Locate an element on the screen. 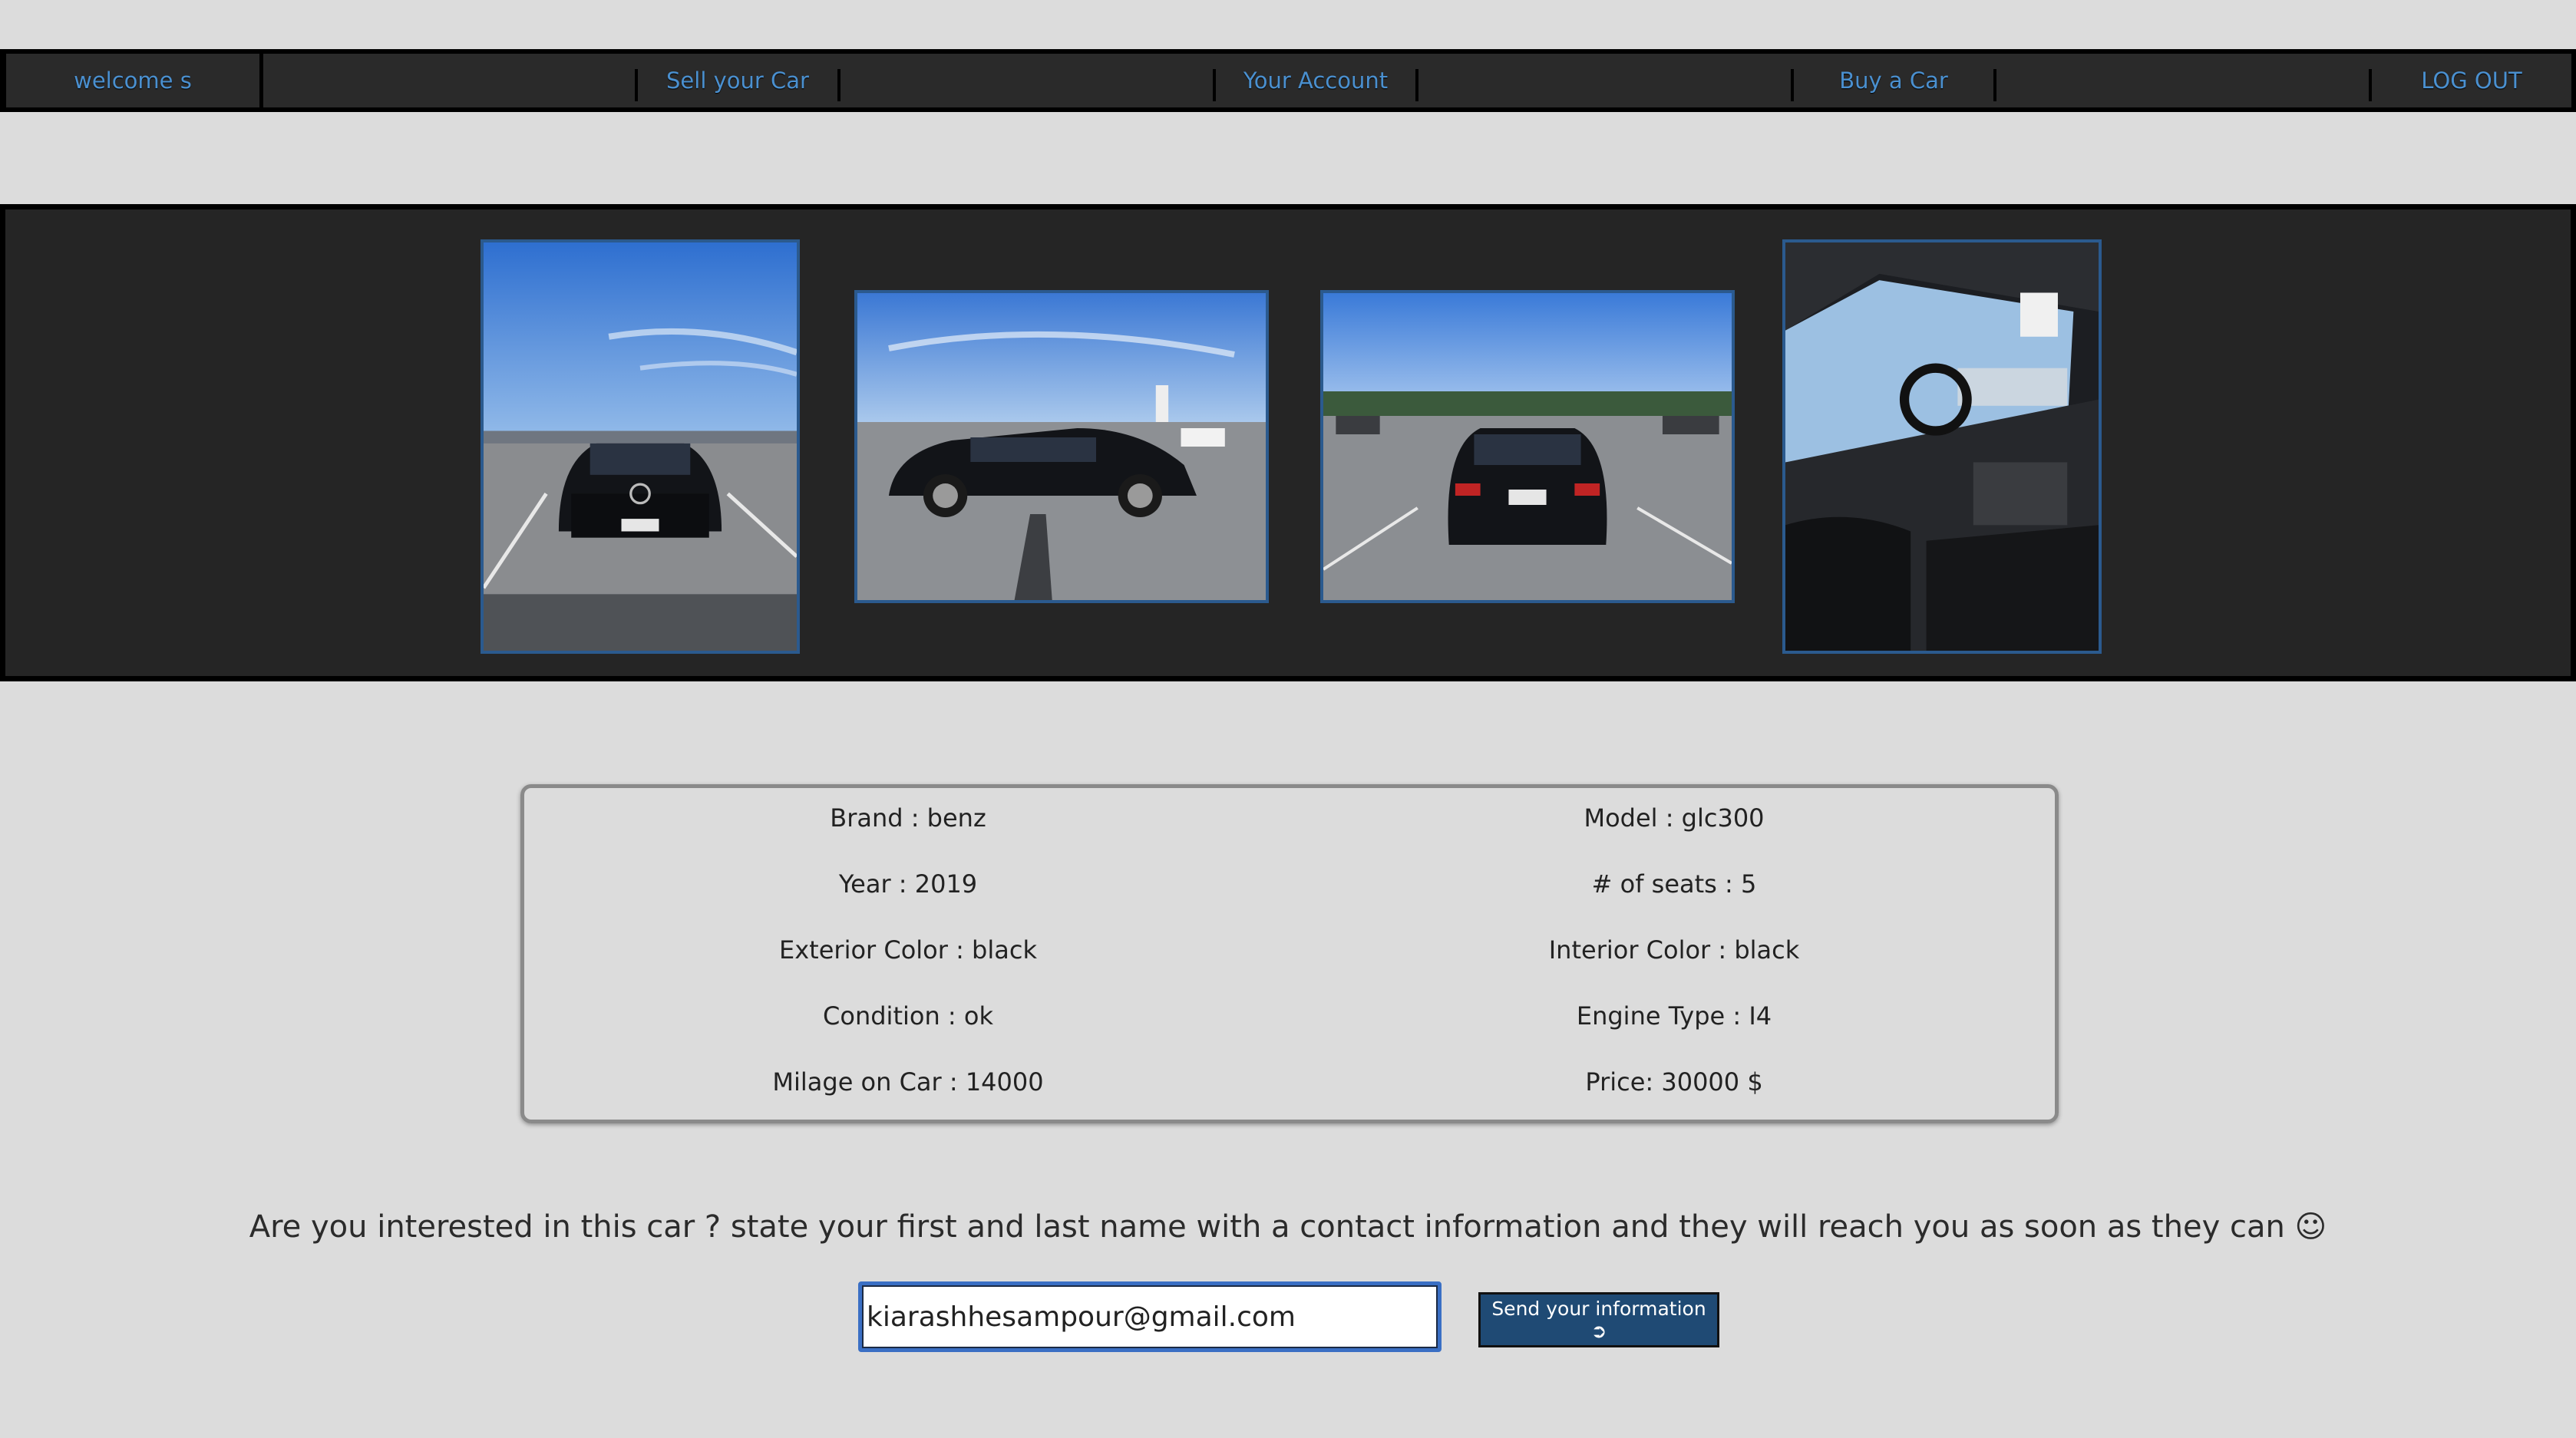 The width and height of the screenshot is (2576, 1438). car-photo-side is located at coordinates (1061, 446).